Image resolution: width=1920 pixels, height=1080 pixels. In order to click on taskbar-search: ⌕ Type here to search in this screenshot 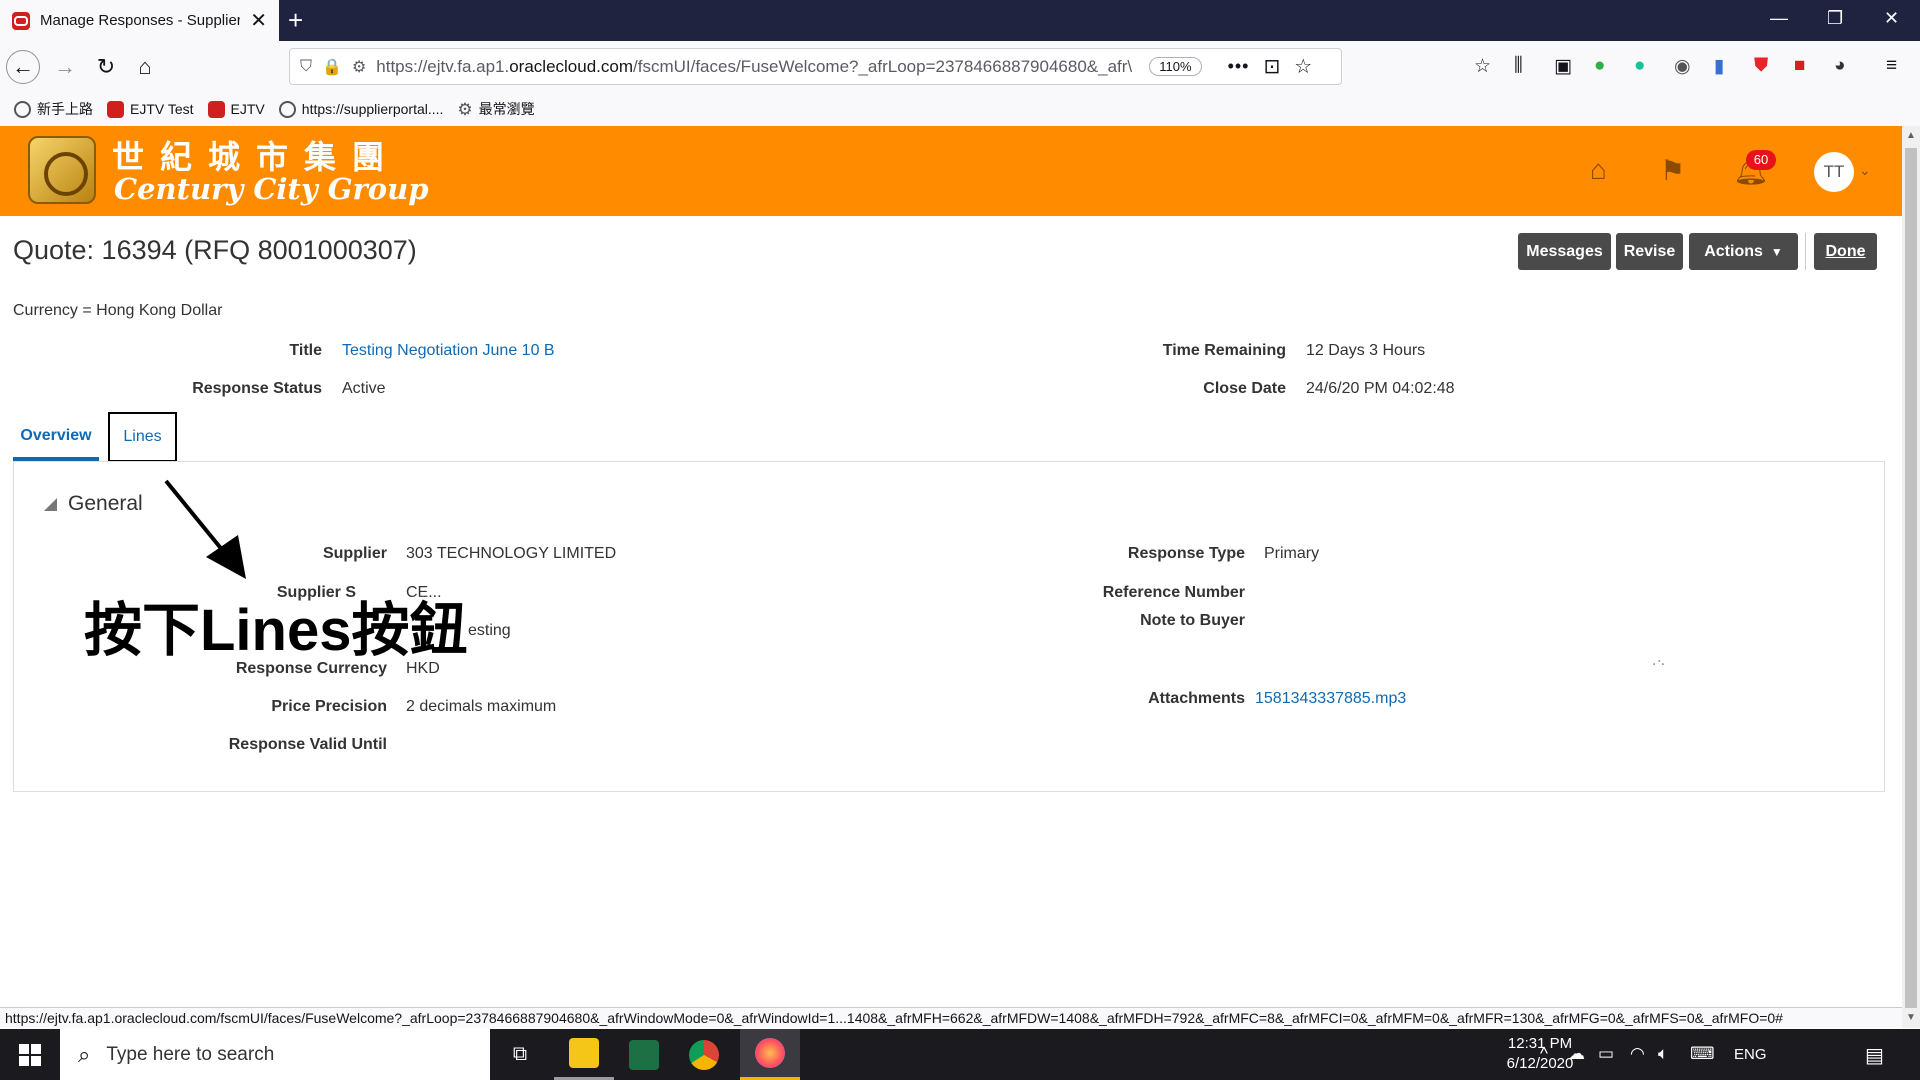, I will do `click(275, 1054)`.